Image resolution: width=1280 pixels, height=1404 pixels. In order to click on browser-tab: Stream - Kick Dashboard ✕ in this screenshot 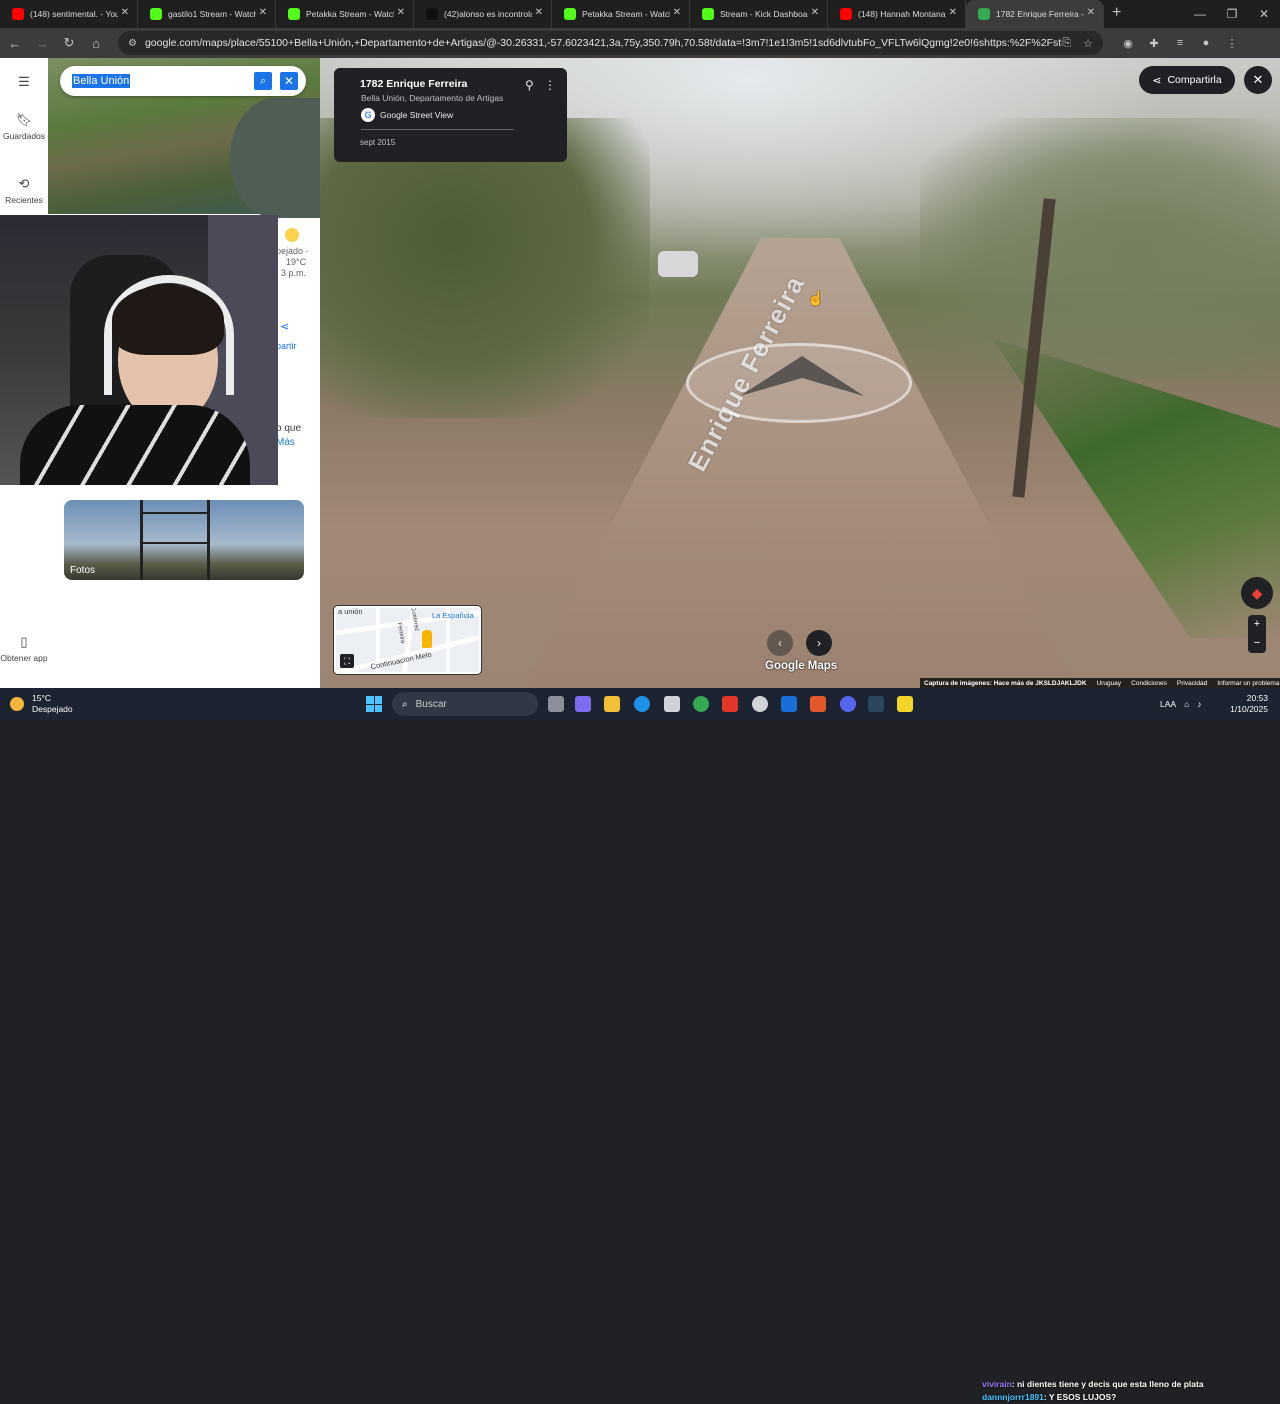, I will do `click(759, 14)`.